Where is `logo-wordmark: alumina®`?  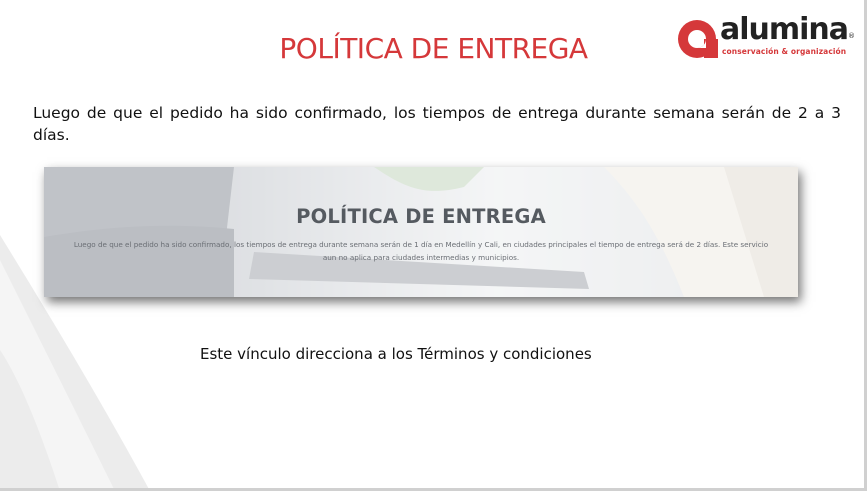 logo-wordmark: alumina® is located at coordinates (788, 29).